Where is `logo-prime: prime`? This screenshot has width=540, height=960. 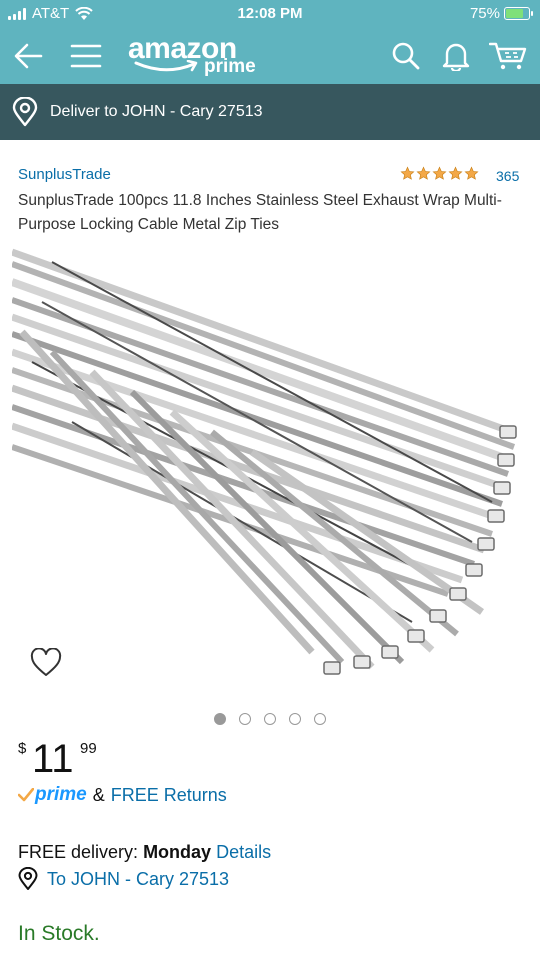 logo-prime: prime is located at coordinates (230, 66).